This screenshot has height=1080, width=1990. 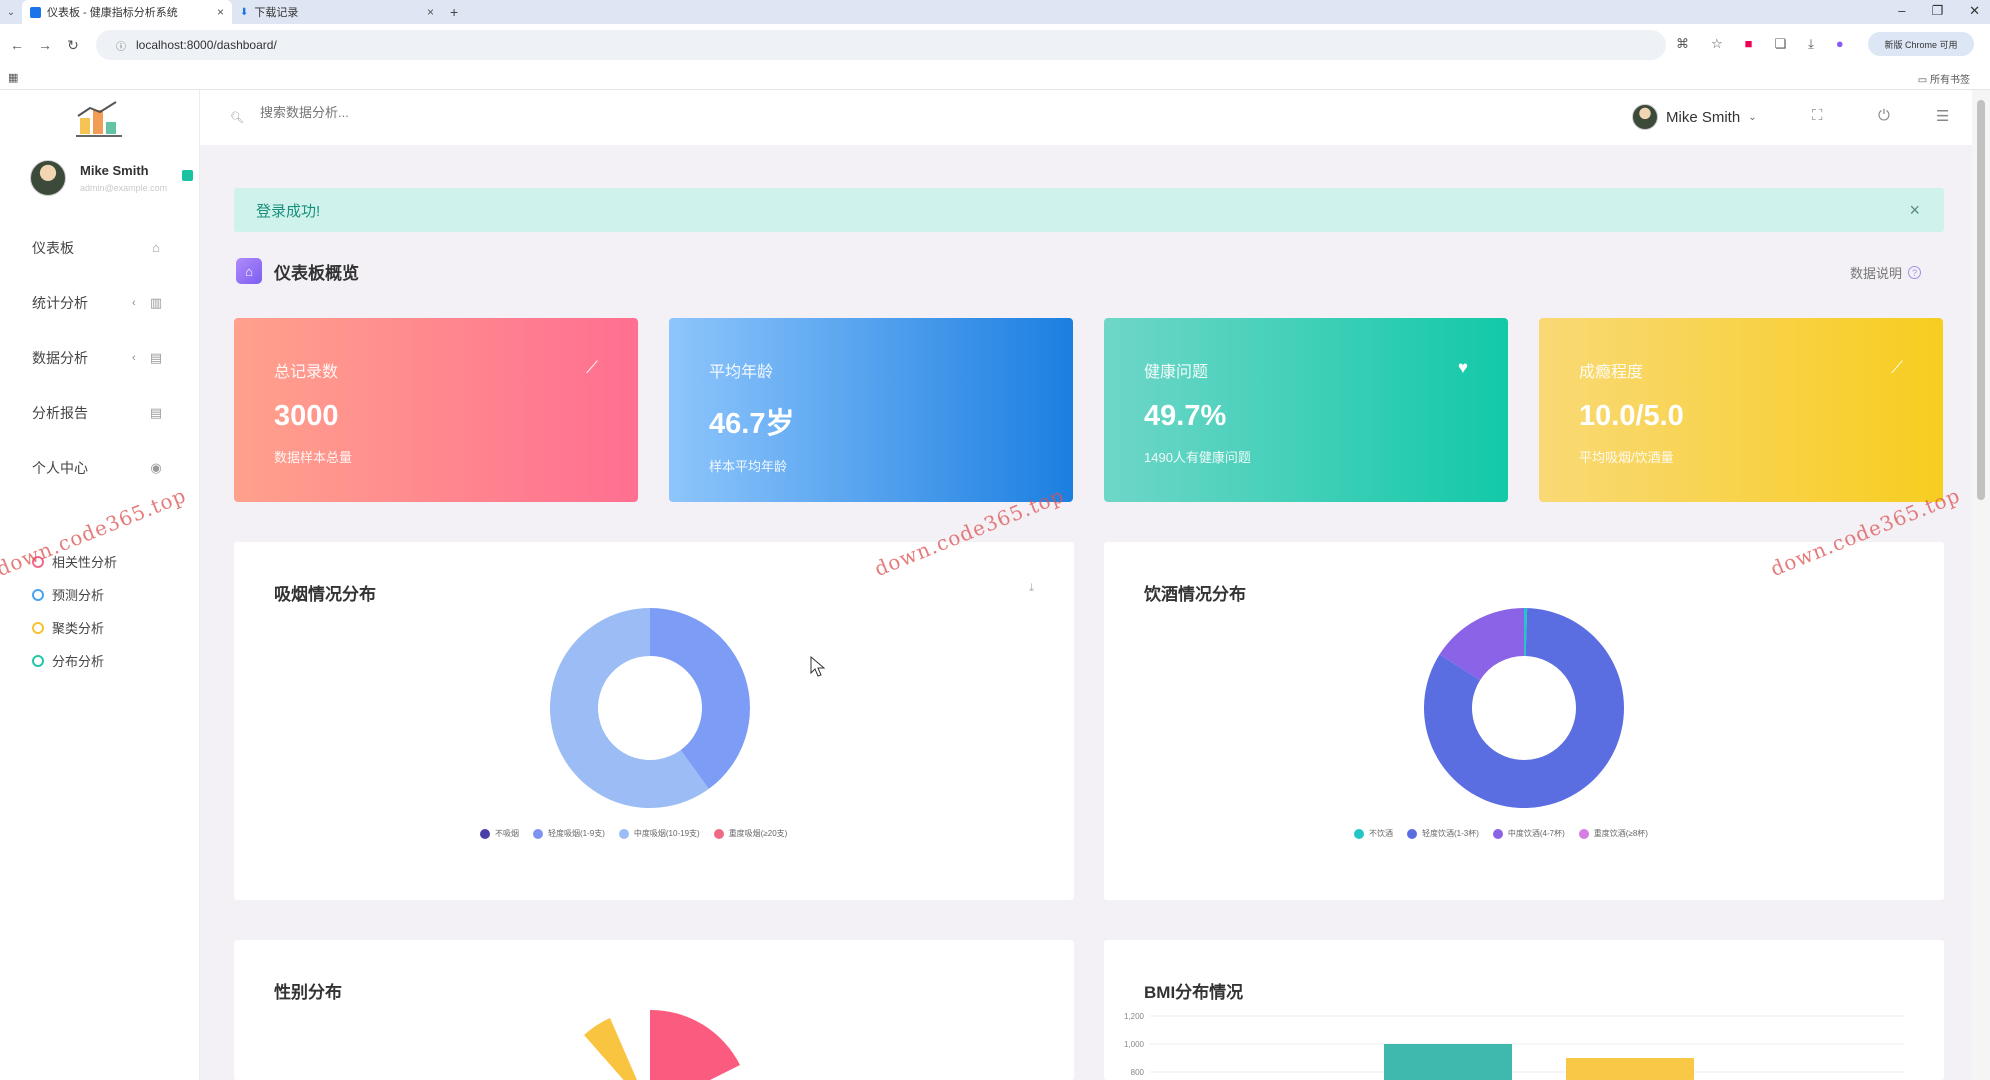 What do you see at coordinates (237, 118) in the screenshot?
I see `search-icon: 🔍︎` at bounding box center [237, 118].